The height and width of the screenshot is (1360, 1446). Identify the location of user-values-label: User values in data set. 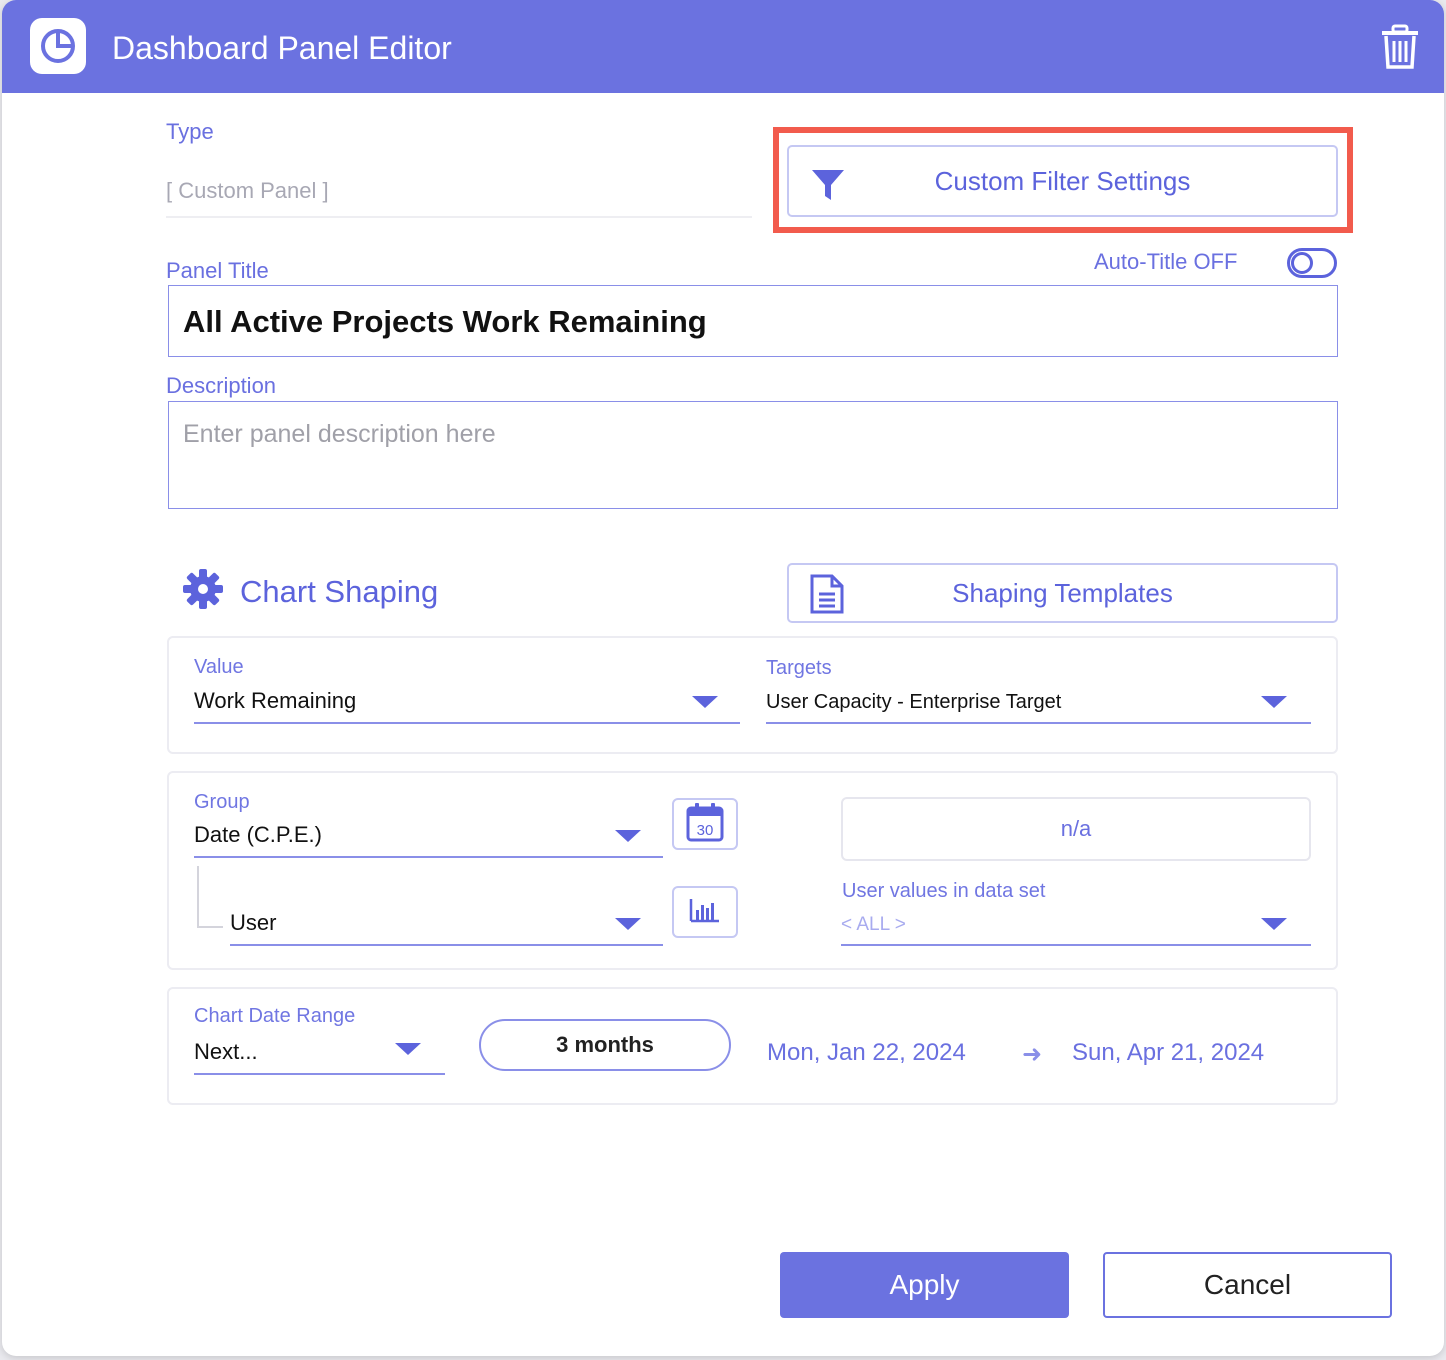
(944, 891).